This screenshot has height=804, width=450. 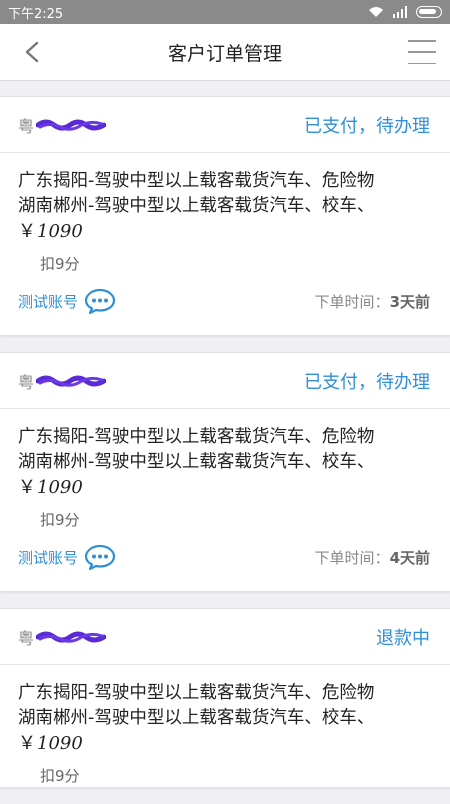 What do you see at coordinates (422, 52) in the screenshot?
I see `menu-button` at bounding box center [422, 52].